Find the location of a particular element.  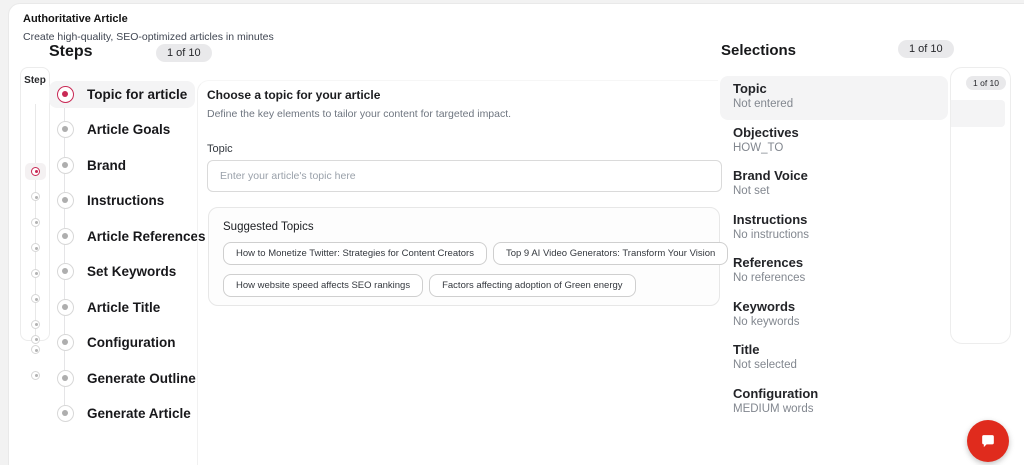

step-label: Set Keywords is located at coordinates (132, 272).